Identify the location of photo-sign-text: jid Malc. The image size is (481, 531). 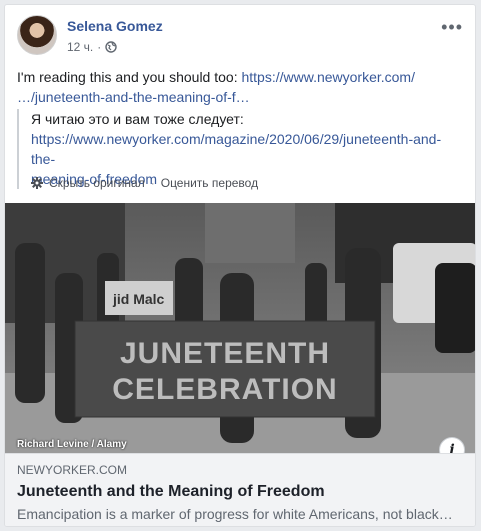
(138, 299).